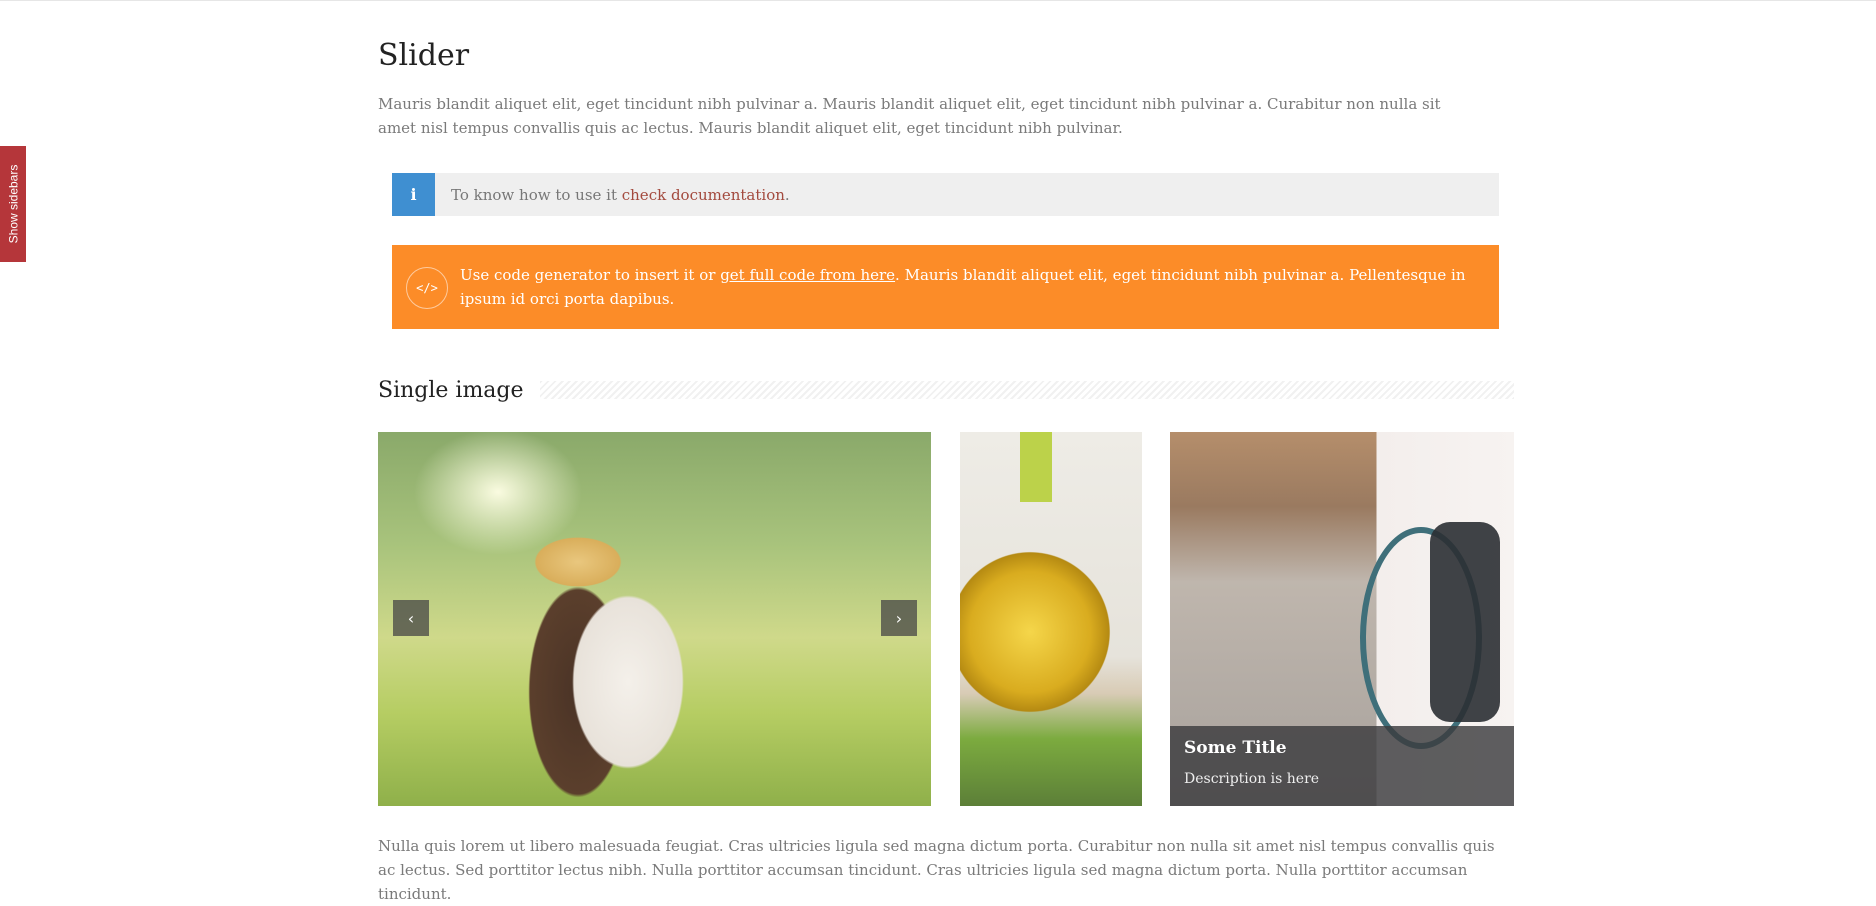  I want to click on get-full-code-link: get full code from here, so click(807, 275).